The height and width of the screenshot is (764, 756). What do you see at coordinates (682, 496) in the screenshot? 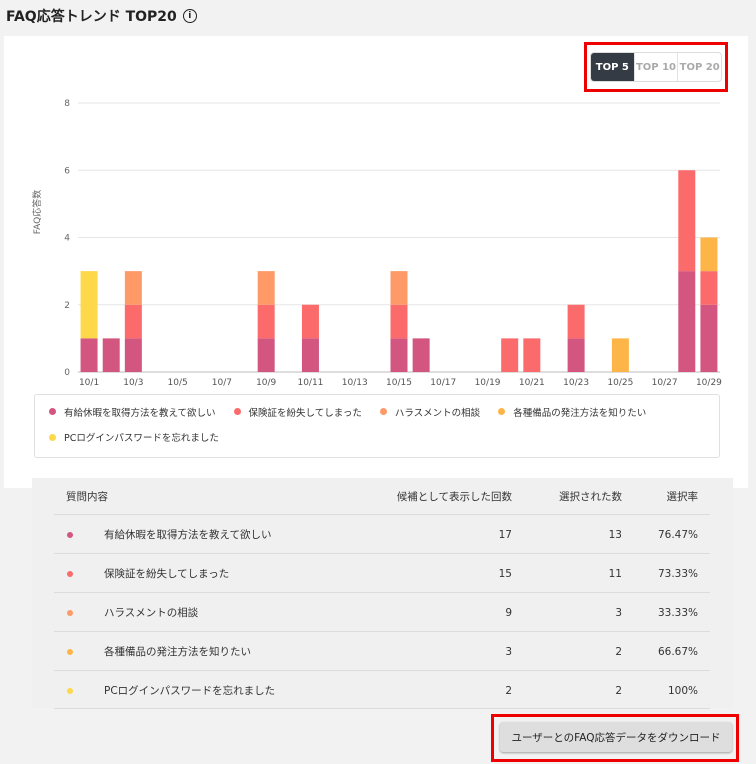
I see `header-selection-rate: 選択率` at bounding box center [682, 496].